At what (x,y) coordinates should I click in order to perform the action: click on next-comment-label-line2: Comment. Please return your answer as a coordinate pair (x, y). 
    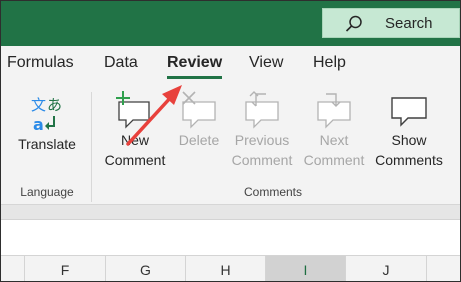
    Looking at the image, I should click on (334, 160).